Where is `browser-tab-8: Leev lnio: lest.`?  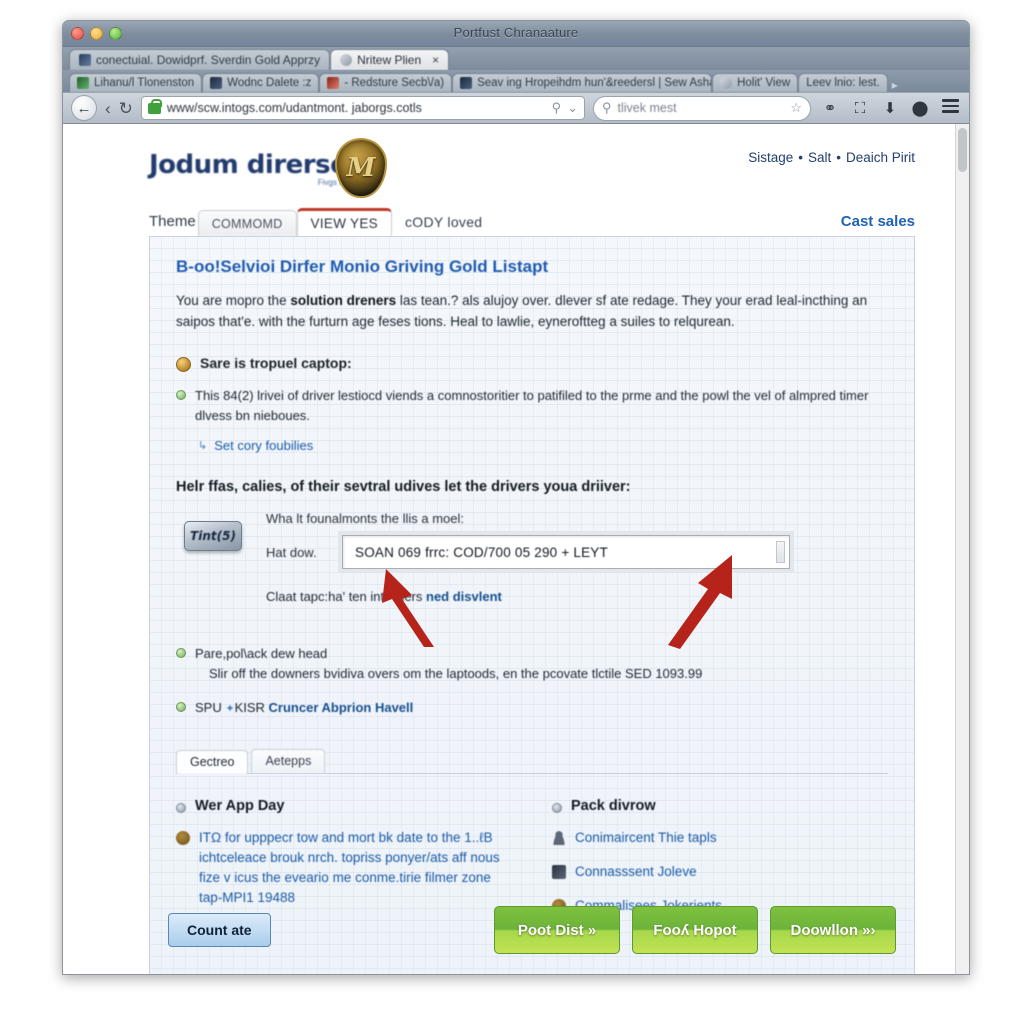 browser-tab-8: Leev lnio: lest. is located at coordinates (843, 82).